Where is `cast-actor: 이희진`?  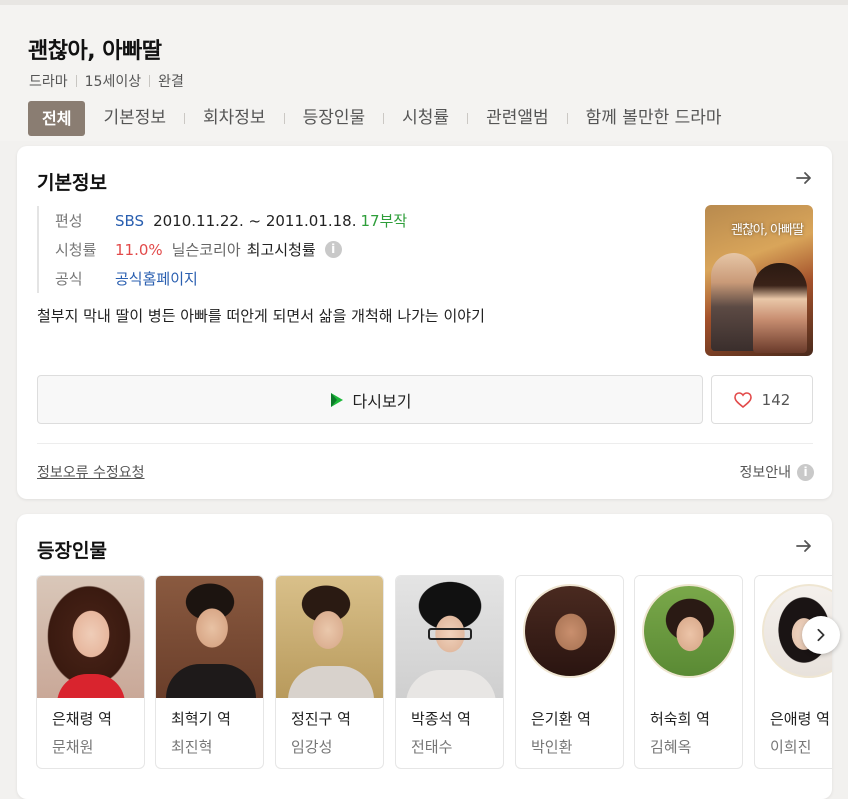 cast-actor: 이희진 is located at coordinates (791, 747).